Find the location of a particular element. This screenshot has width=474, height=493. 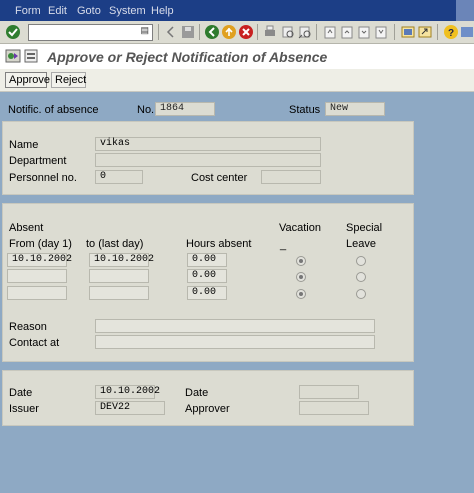

print-icon is located at coordinates (270, 32).